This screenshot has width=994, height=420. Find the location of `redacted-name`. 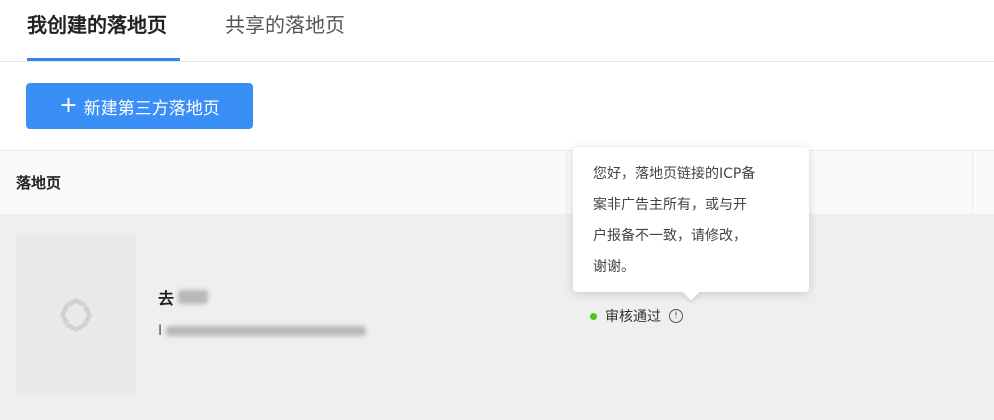

redacted-name is located at coordinates (193, 297).